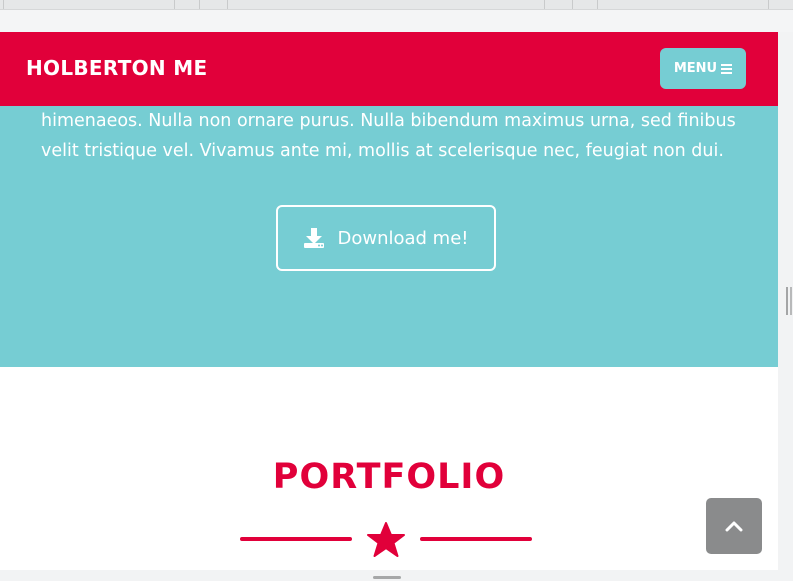 The width and height of the screenshot is (793, 581). Describe the element at coordinates (116, 68) in the screenshot. I see `brand-logo: HOLBERTON ME` at that location.